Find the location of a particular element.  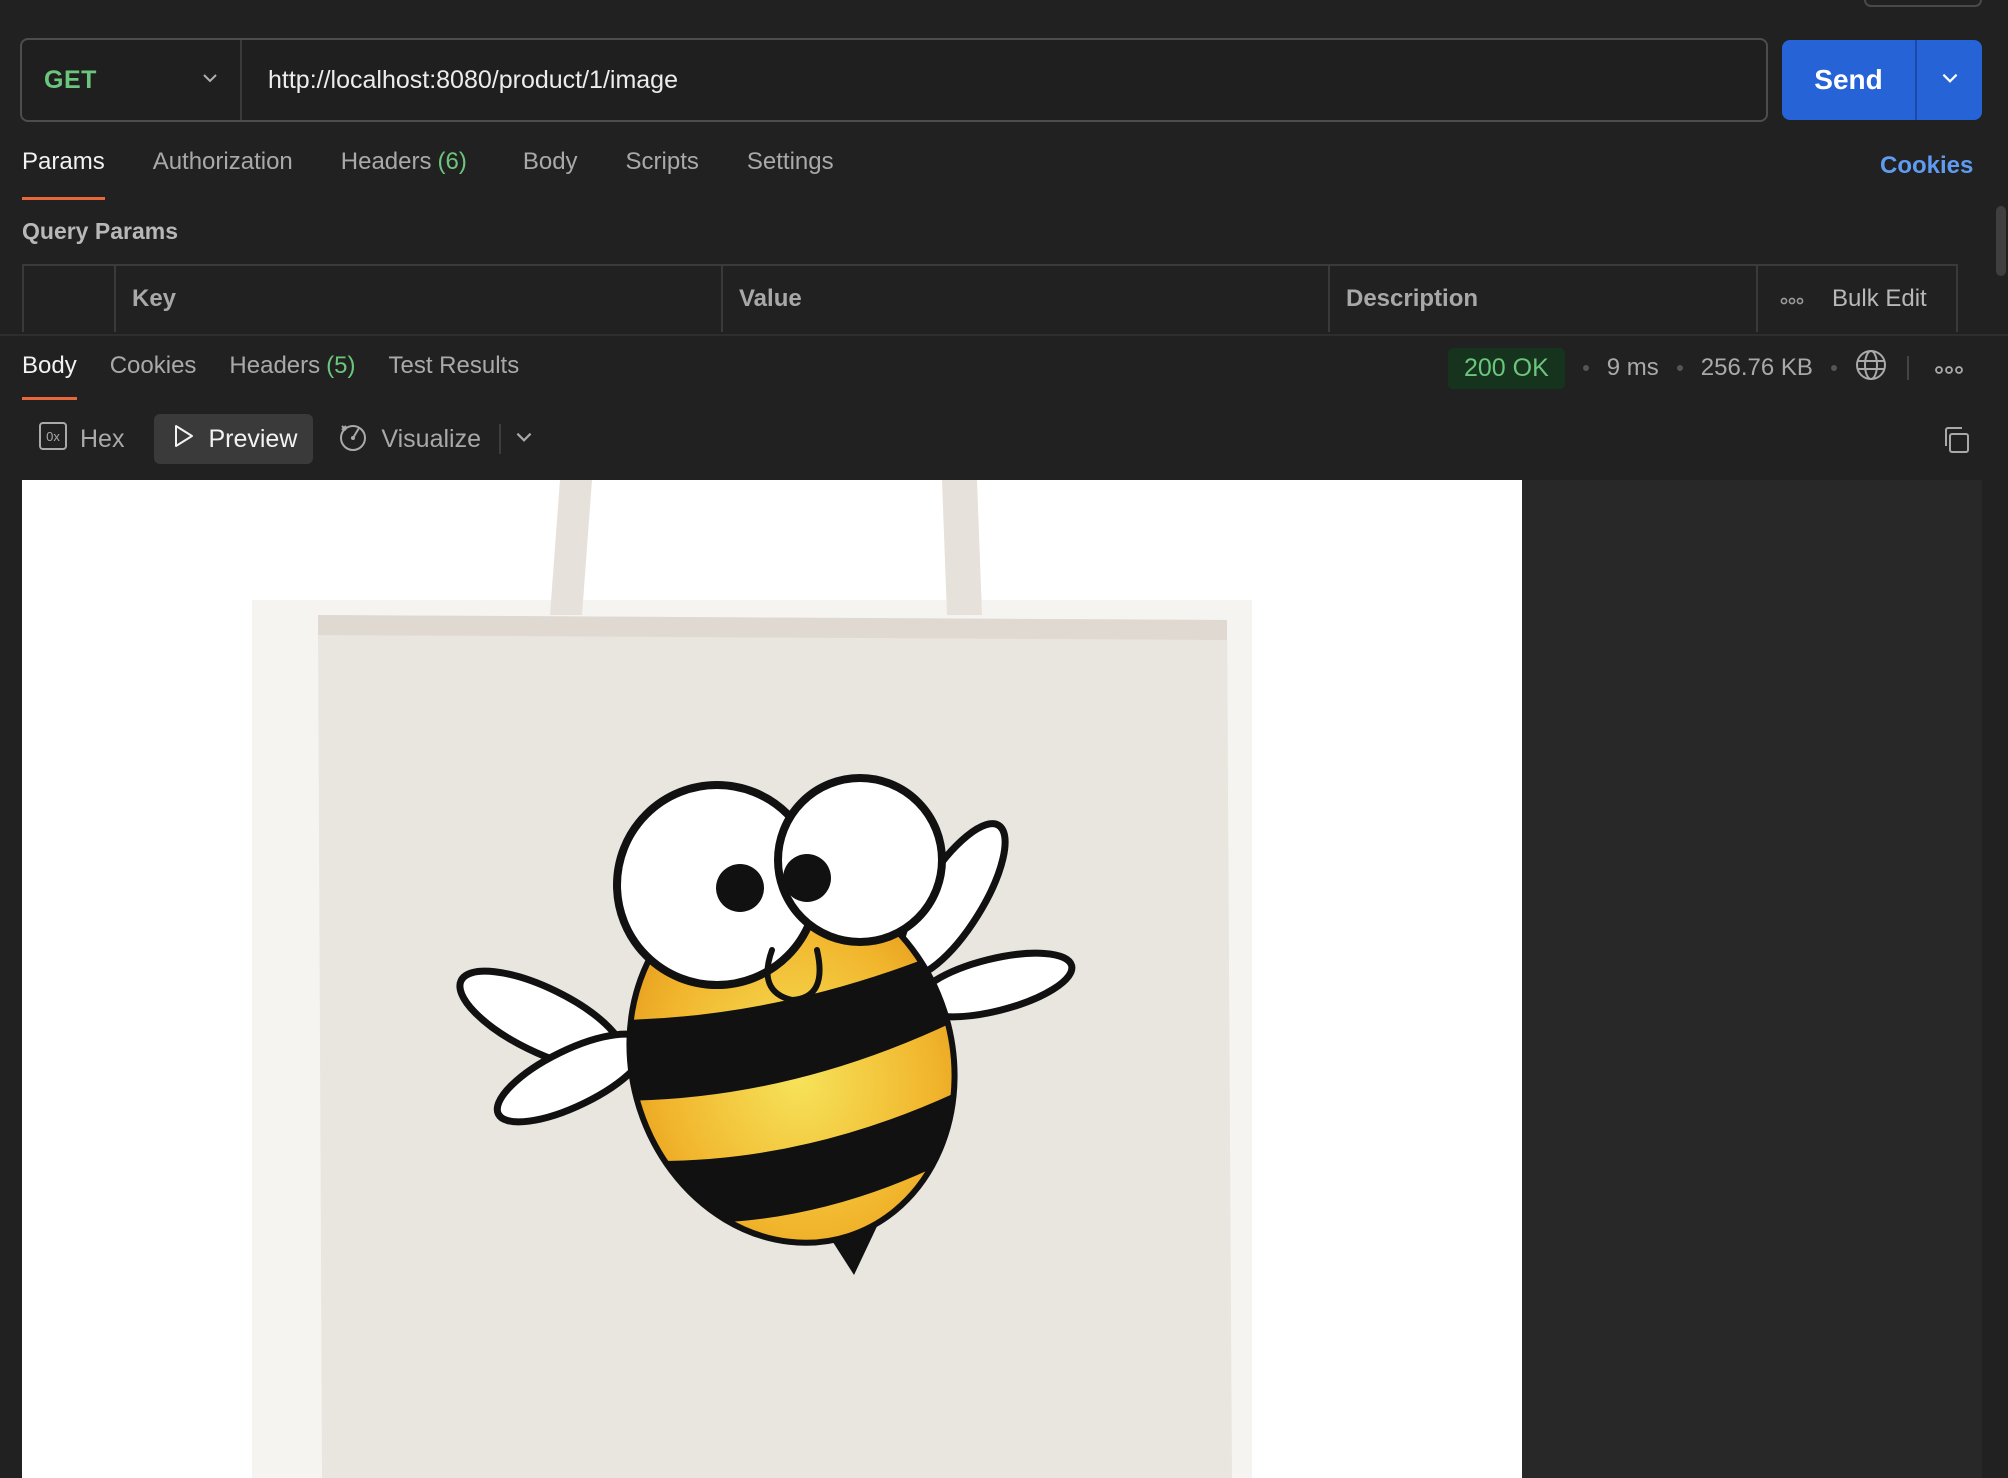

tab-response-cookies: Cookies is located at coordinates (153, 376).